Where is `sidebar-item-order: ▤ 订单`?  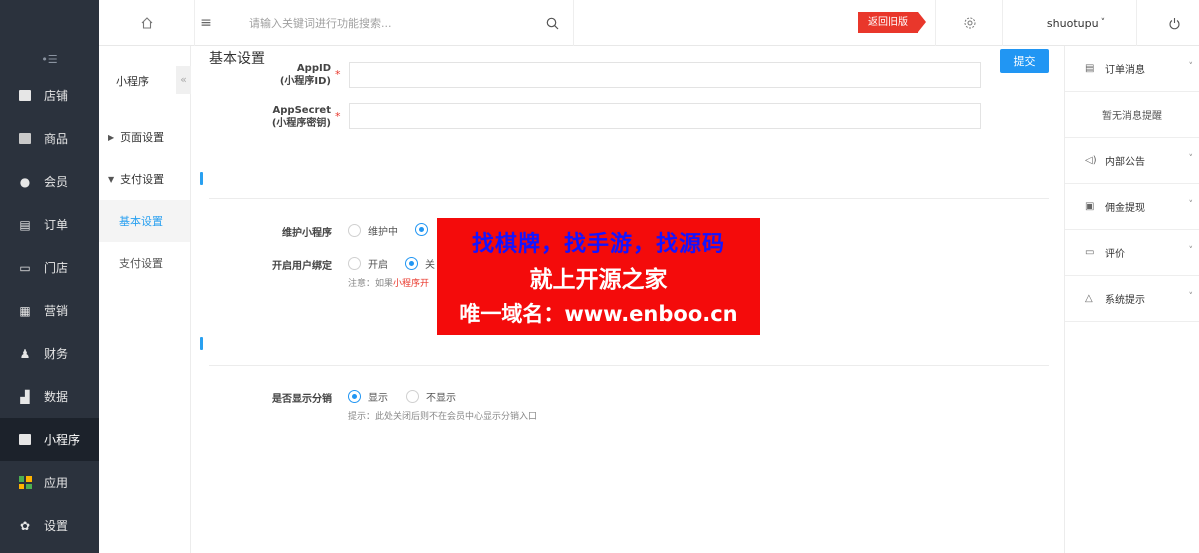 sidebar-item-order: ▤ 订单 is located at coordinates (49, 224).